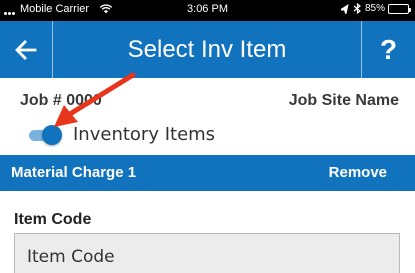 The image size is (415, 273). What do you see at coordinates (399, 8) in the screenshot?
I see `battery-icon` at bounding box center [399, 8].